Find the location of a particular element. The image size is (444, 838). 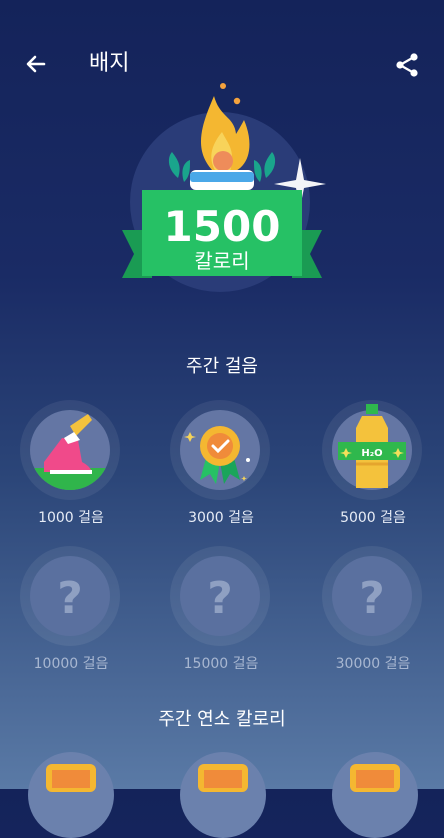

badge-steps-1000: 1000 걸음 is located at coordinates (71, 463).